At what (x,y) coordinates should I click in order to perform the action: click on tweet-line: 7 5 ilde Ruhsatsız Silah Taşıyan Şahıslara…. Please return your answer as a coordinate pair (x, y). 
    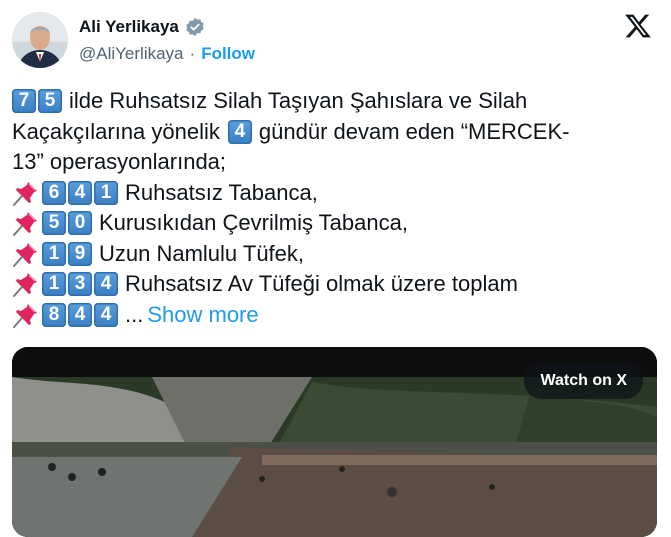
    Looking at the image, I should click on (332, 101).